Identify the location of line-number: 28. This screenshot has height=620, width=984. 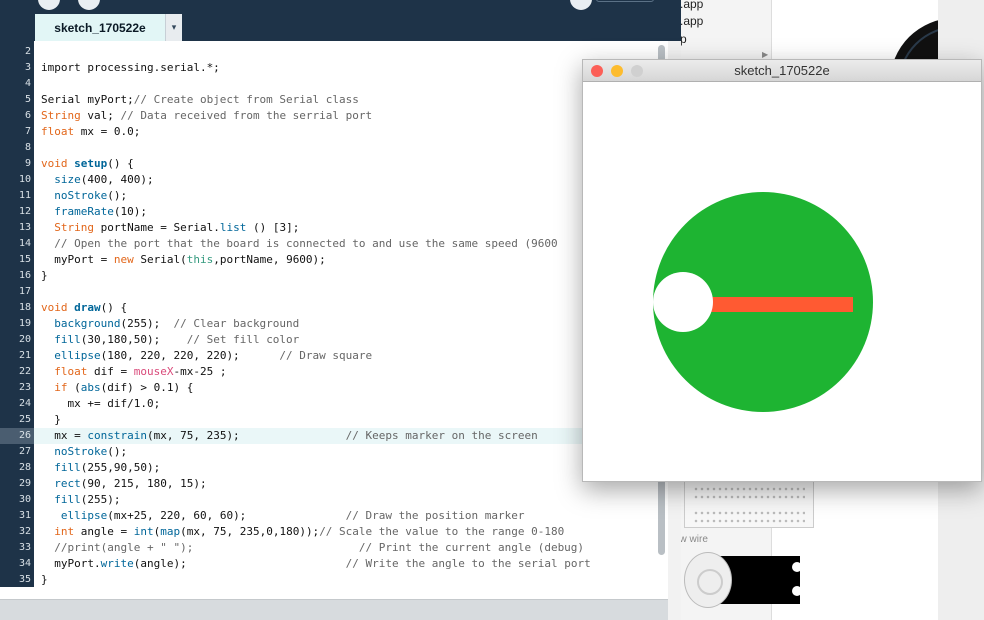
(17, 468).